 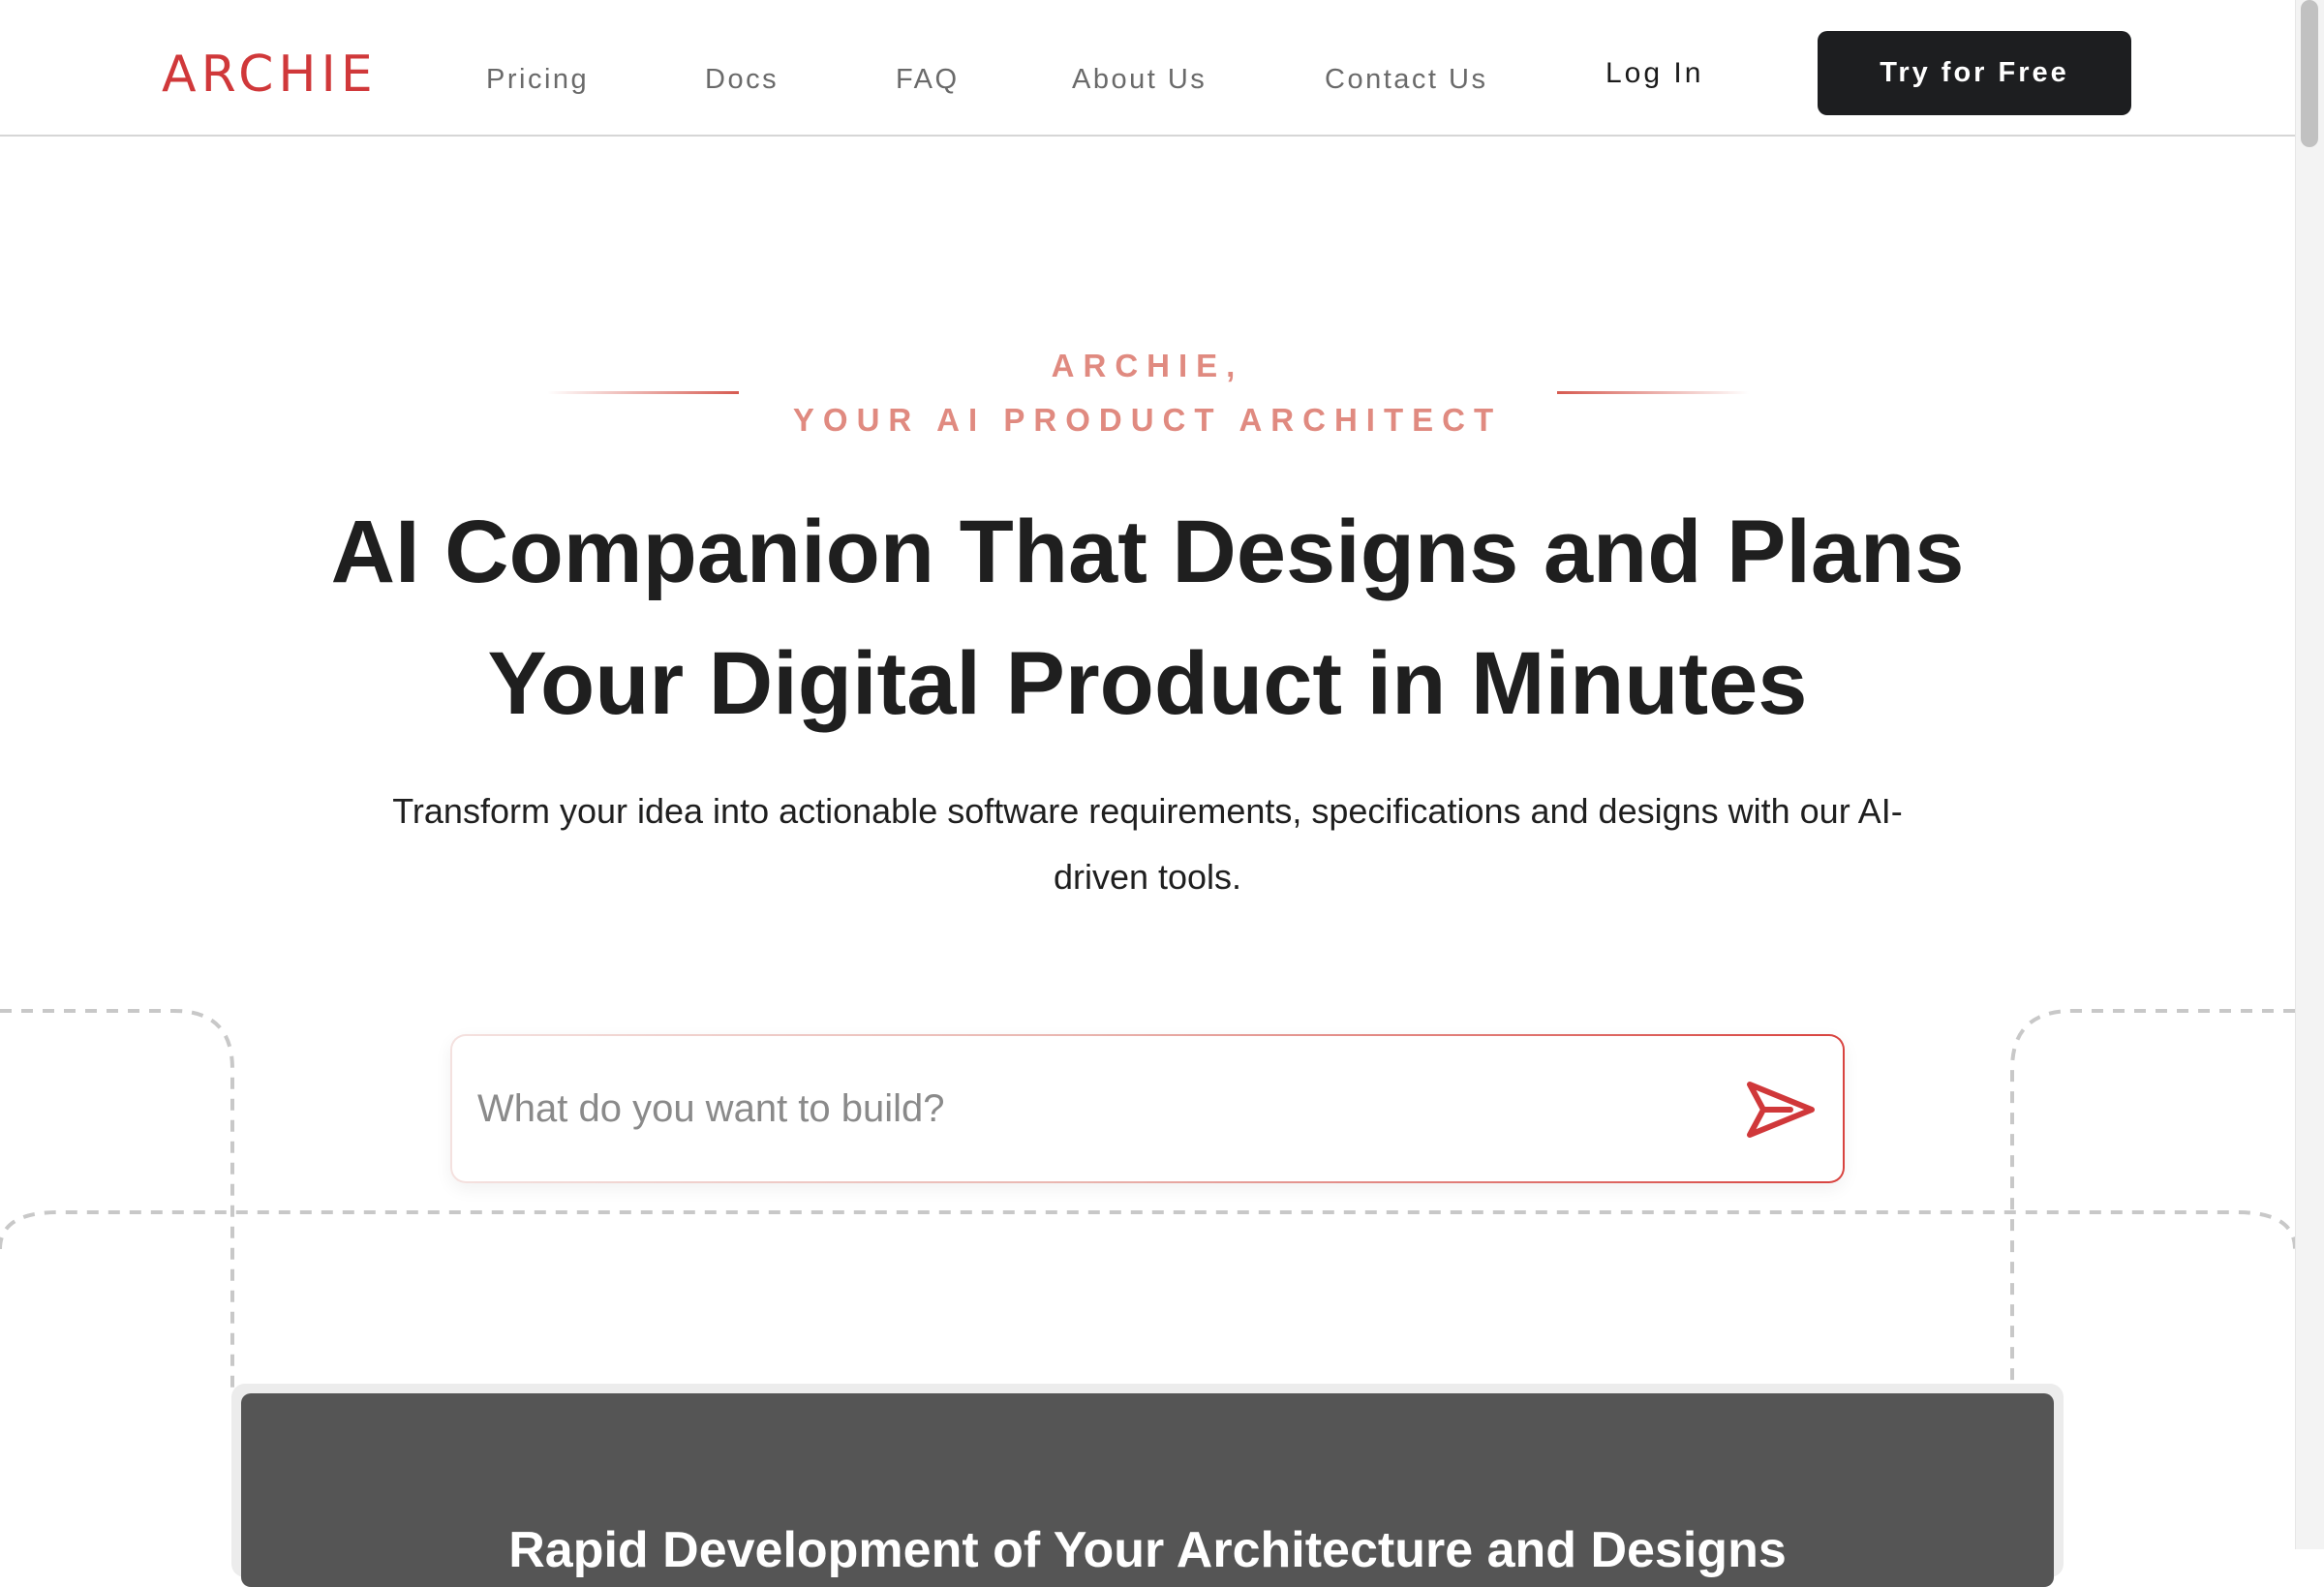 What do you see at coordinates (1653, 392) in the screenshot?
I see `eyebrow-divider-right` at bounding box center [1653, 392].